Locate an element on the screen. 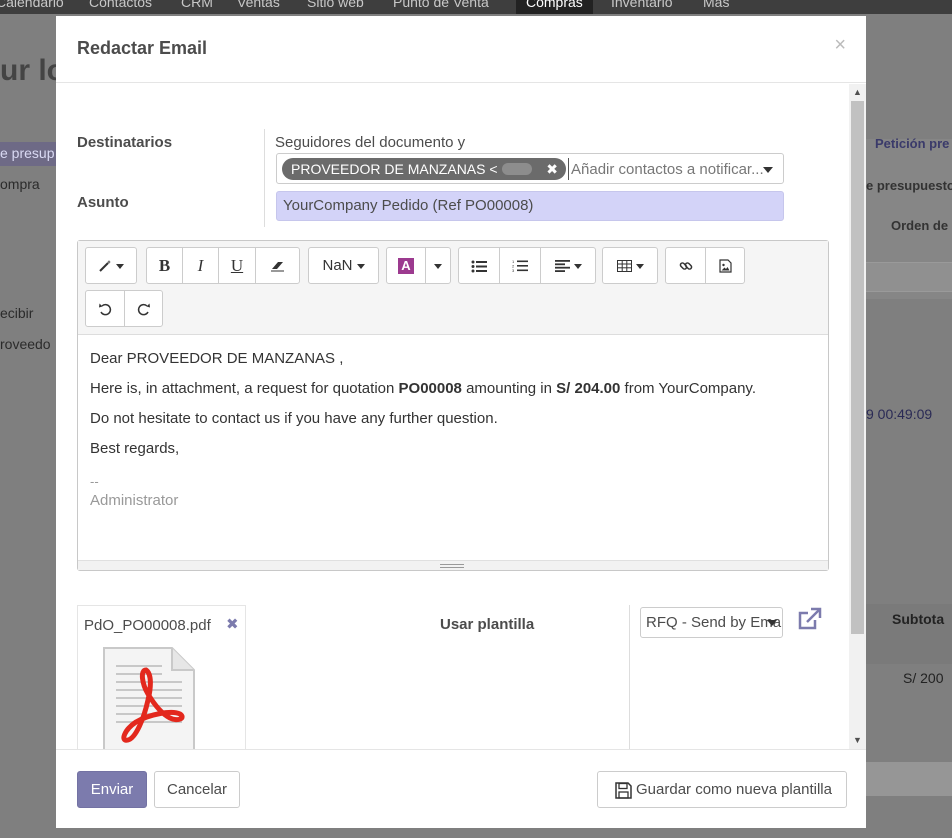  scroll-up-icon: ▲ is located at coordinates (857, 92).